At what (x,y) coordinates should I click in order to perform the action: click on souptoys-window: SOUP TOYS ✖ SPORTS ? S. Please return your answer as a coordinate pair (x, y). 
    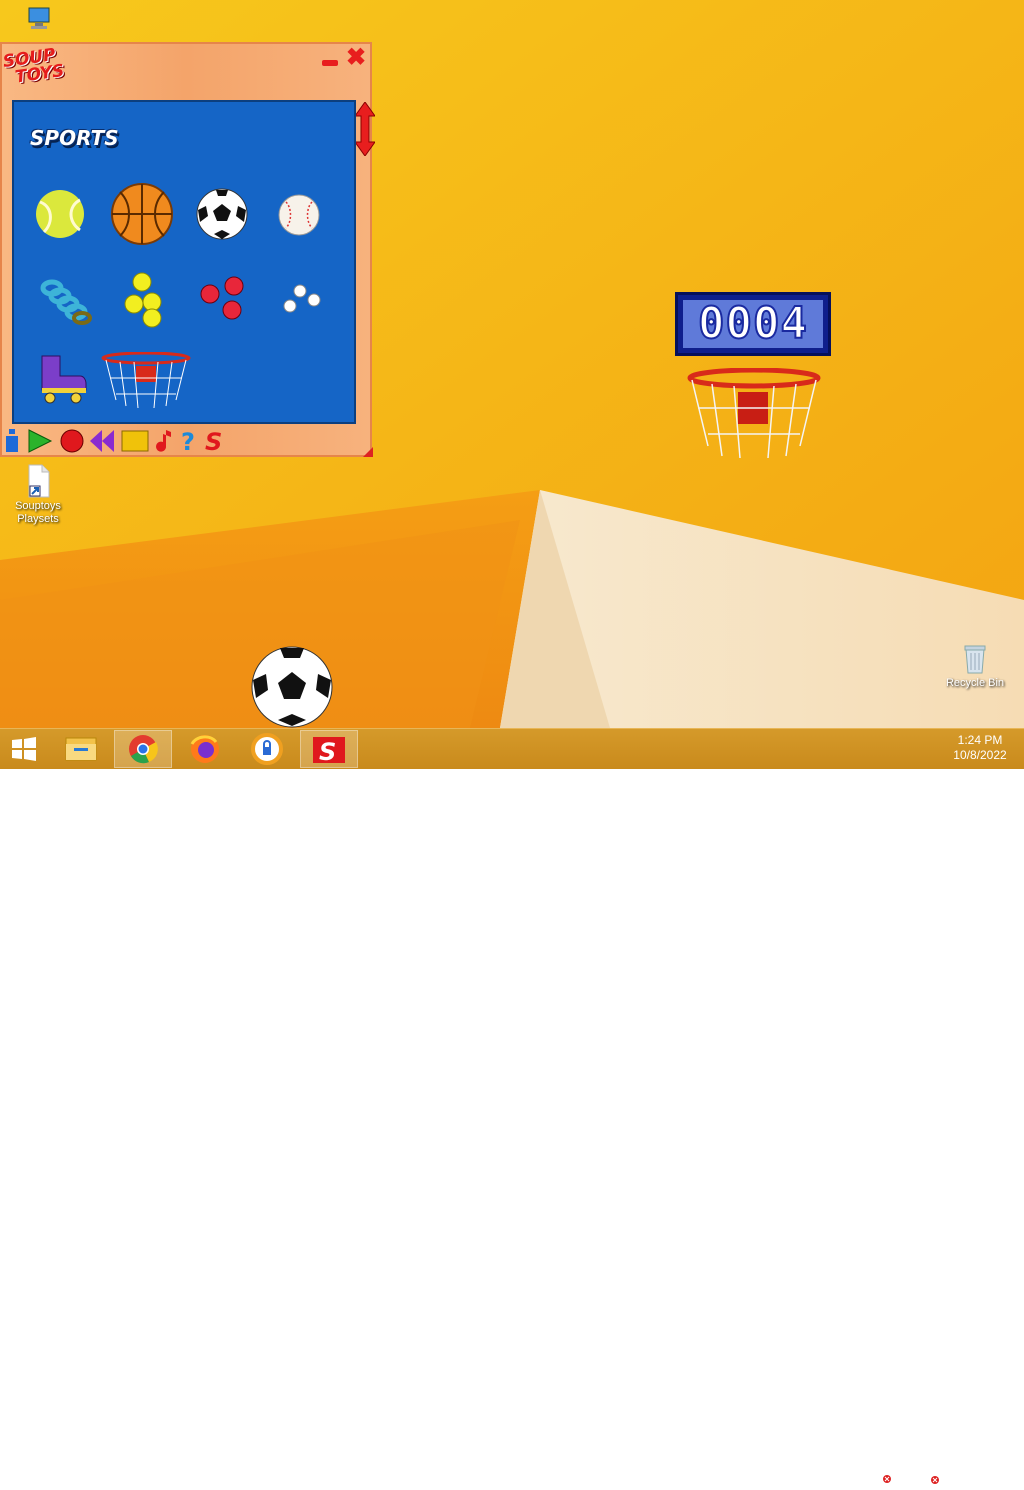
    Looking at the image, I should click on (188, 250).